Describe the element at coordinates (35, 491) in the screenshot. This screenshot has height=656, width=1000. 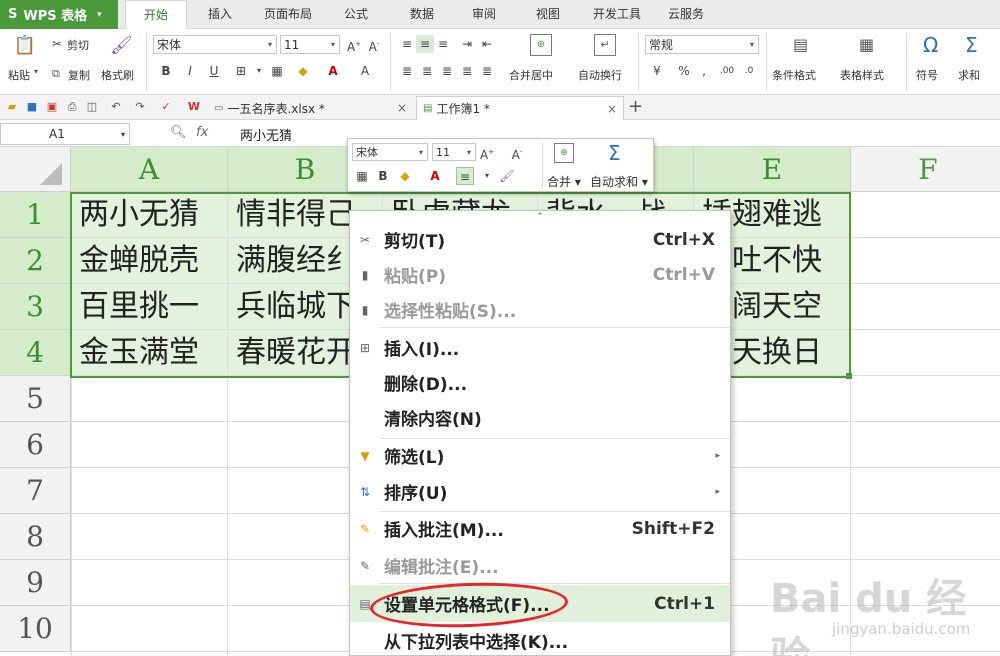
I see `row-header-7: 7` at that location.